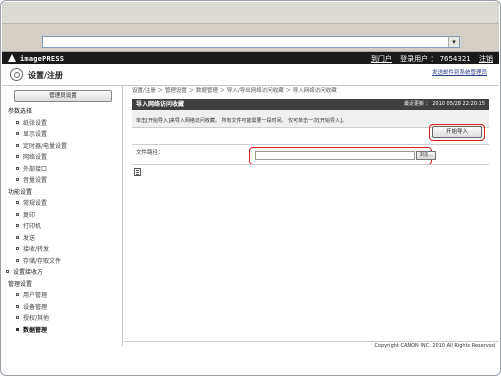  I want to click on sidebar-item-label: 定时器/电量设置, so click(45, 146).